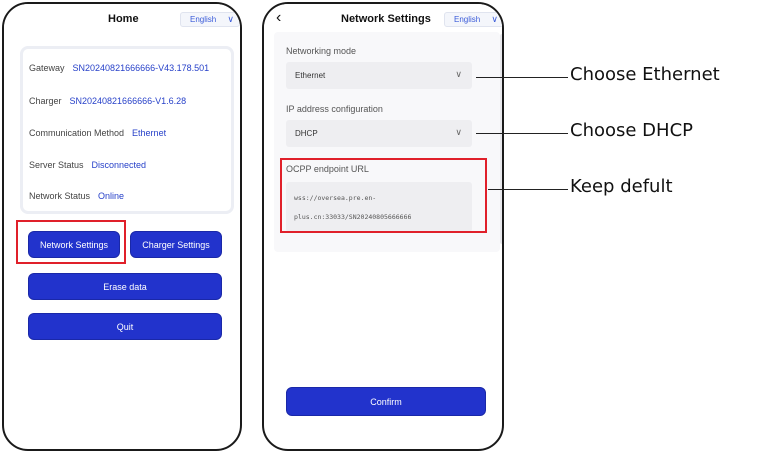  I want to click on ip-config-value: DHCP, so click(306, 133).